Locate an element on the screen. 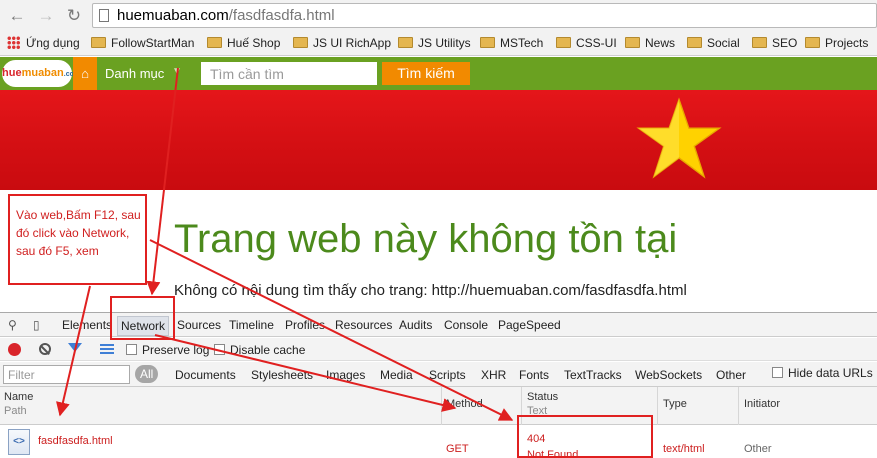  col-initiator: Initiator is located at coordinates (762, 404).